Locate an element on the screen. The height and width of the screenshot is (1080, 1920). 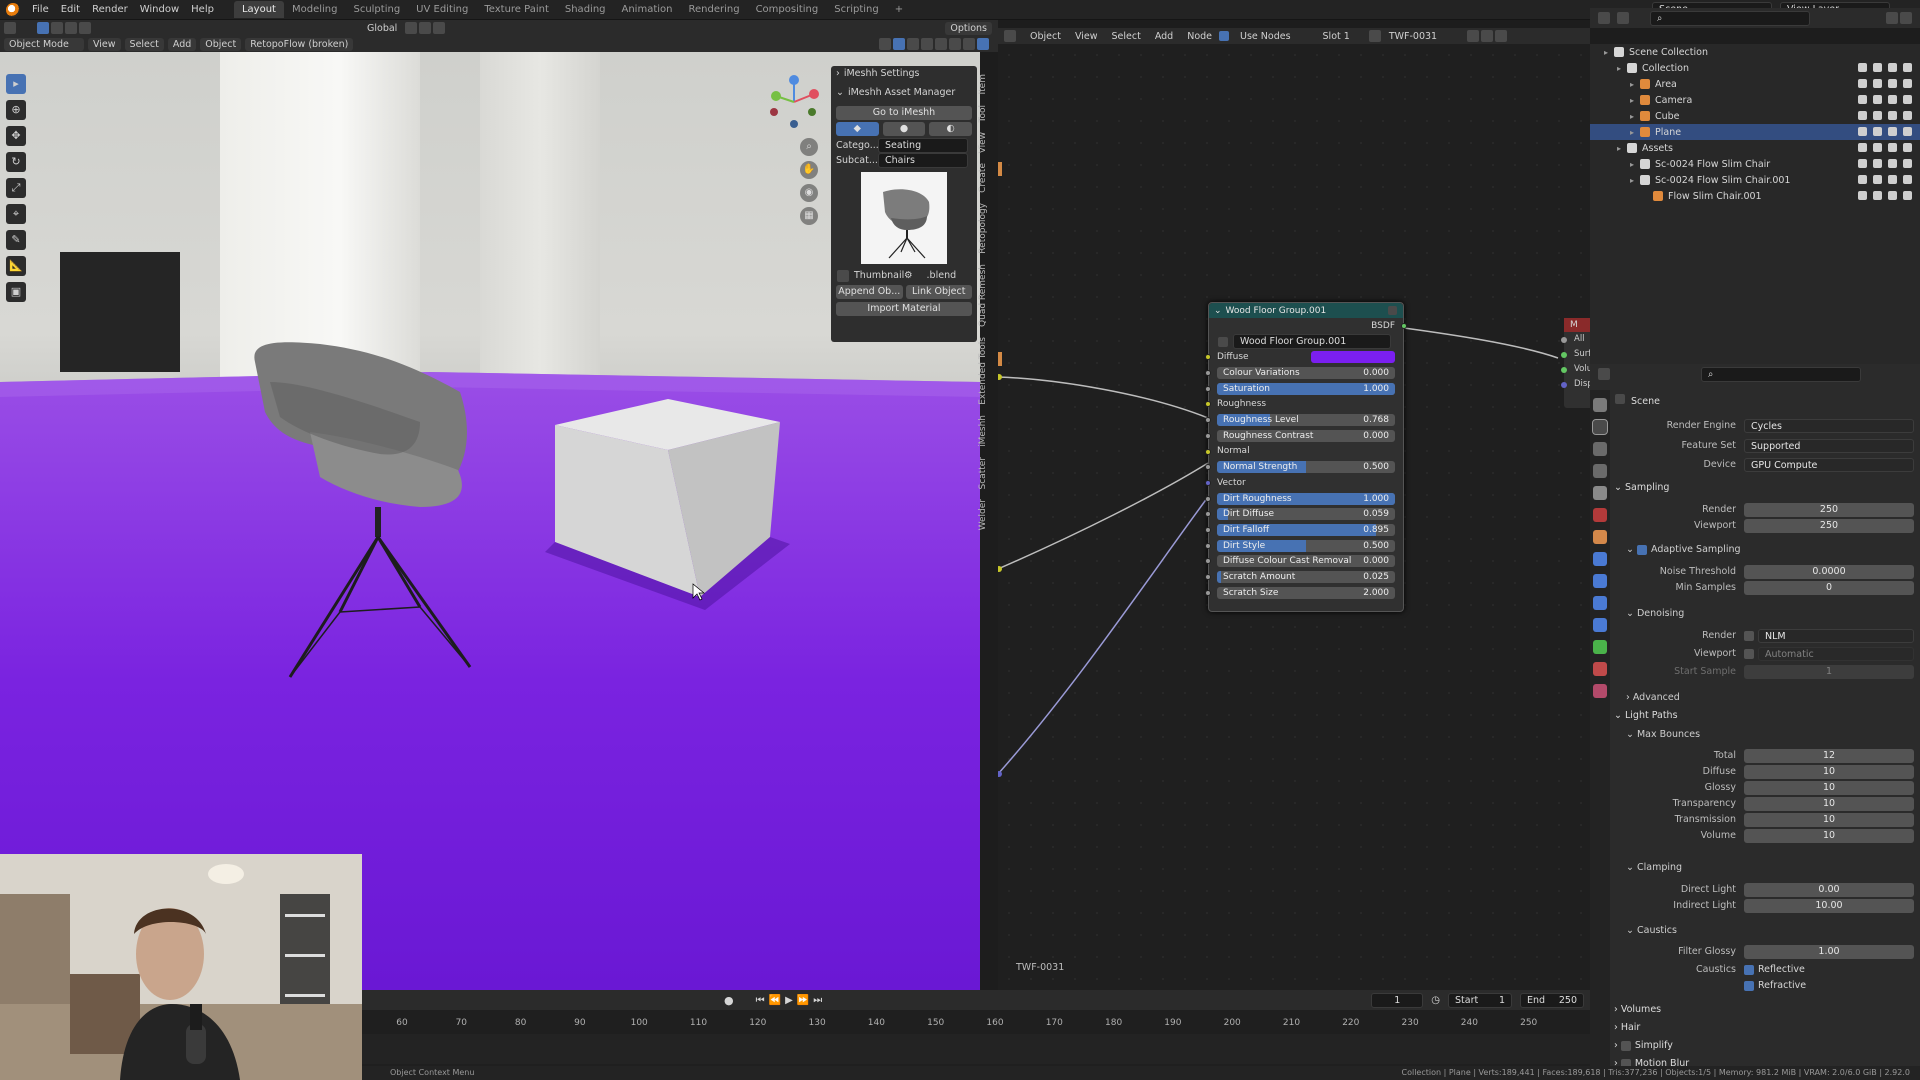
render-samples-field: 250 is located at coordinates (1829, 509).